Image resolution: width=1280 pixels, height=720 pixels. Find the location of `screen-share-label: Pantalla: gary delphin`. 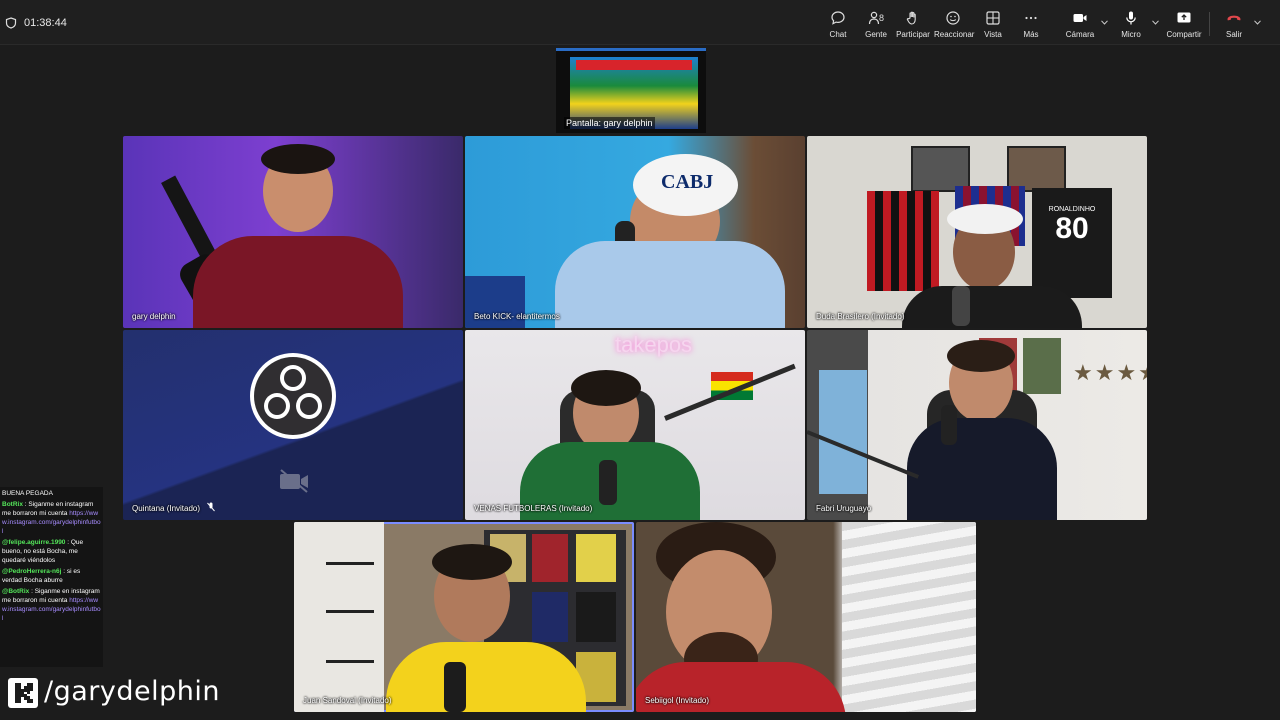

screen-share-label: Pantalla: gary delphin is located at coordinates (609, 123).